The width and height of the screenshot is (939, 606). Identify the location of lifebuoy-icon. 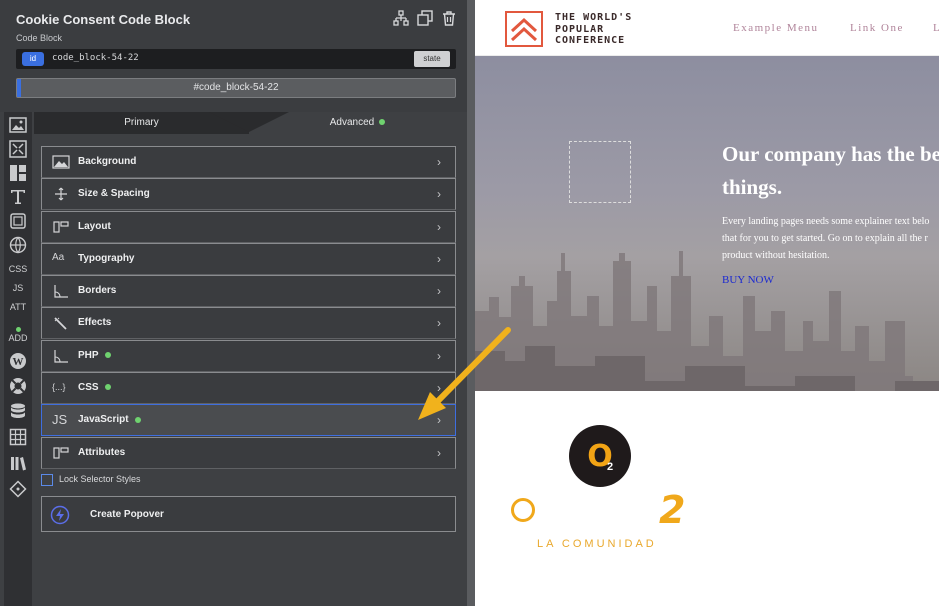
(18, 386).